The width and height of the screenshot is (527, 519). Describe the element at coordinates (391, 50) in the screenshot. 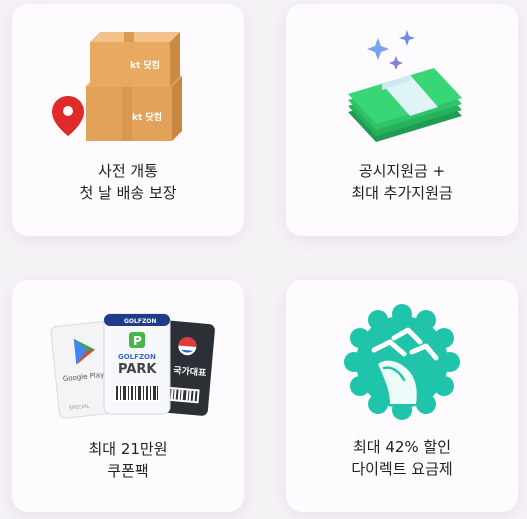

I see `sparkle-icon` at that location.